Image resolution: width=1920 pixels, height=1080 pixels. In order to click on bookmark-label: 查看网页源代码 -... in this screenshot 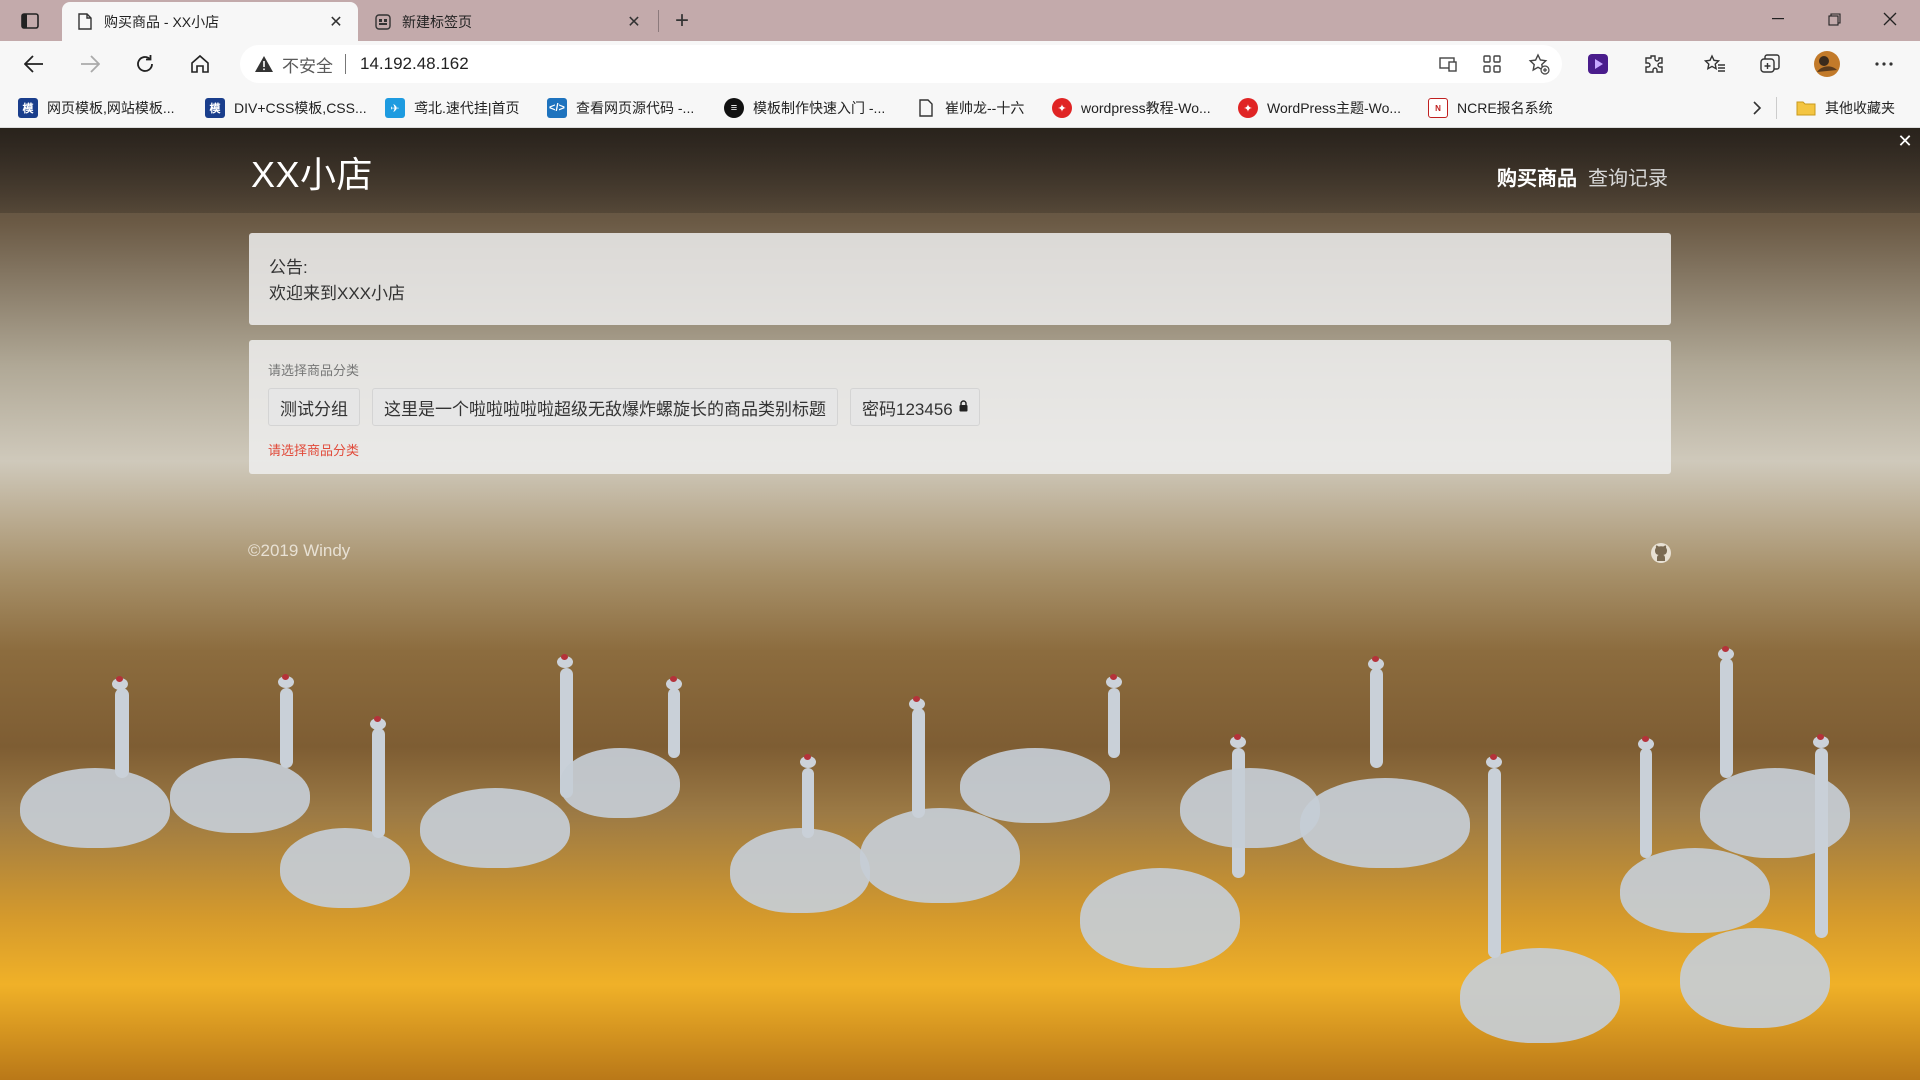, I will do `click(635, 108)`.